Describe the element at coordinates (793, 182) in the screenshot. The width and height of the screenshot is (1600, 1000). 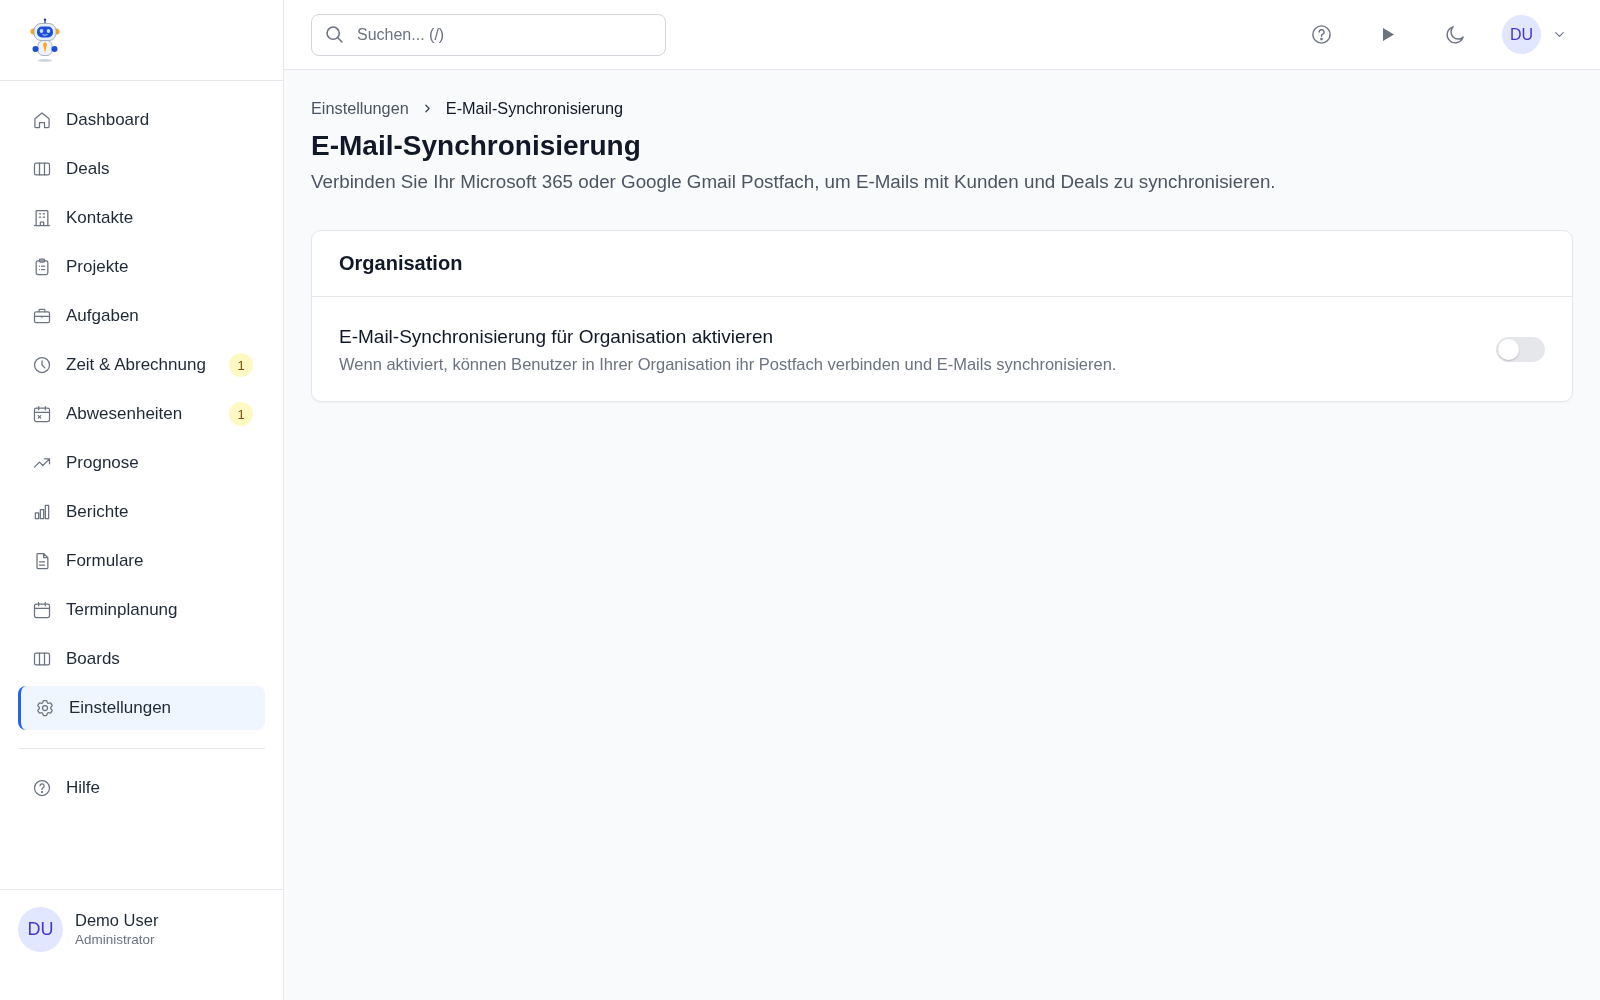
I see `page-subtitle: Verbinden Sie Ihr Microsoft 365 oder Google Gmail Postfach, um E-Mails mit Kunden und Deals zu synchronisieren.` at that location.